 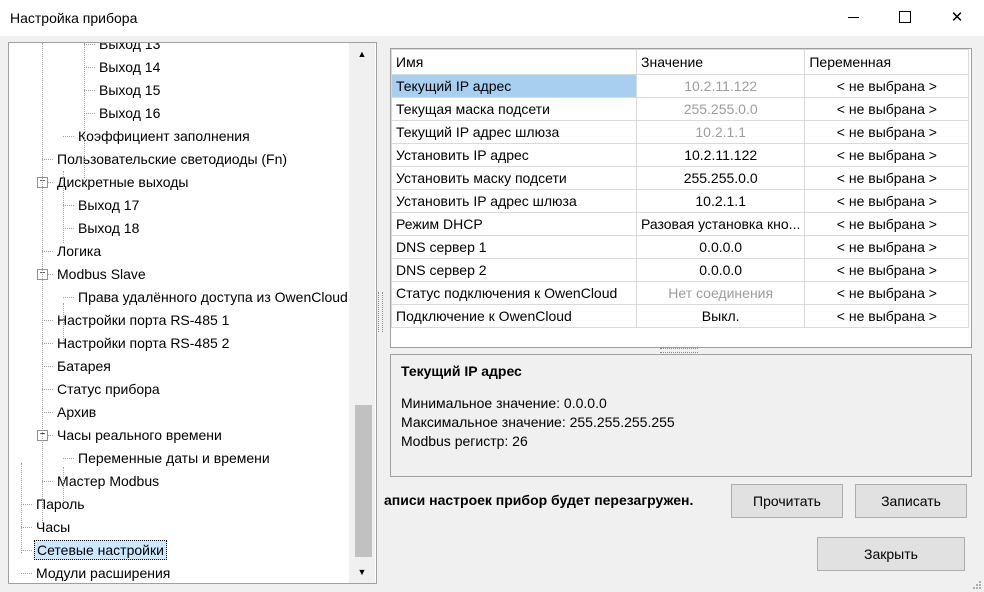 What do you see at coordinates (129, 67) in the screenshot?
I see `tree-item: Выход 14` at bounding box center [129, 67].